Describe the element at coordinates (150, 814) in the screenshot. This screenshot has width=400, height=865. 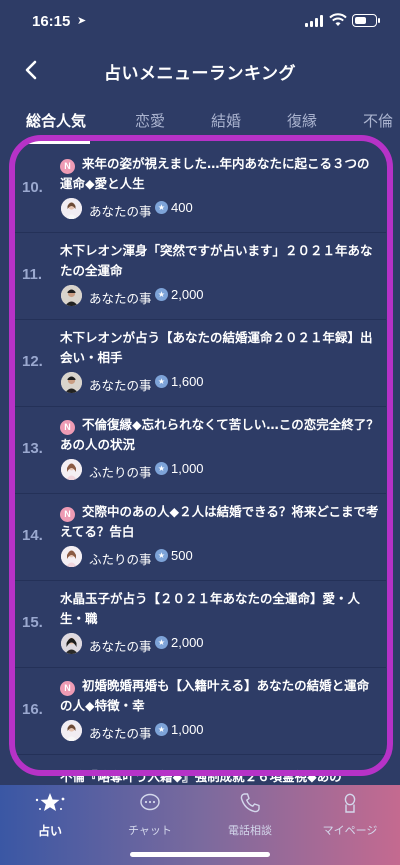
I see `nav-item-chat: チャット` at that location.